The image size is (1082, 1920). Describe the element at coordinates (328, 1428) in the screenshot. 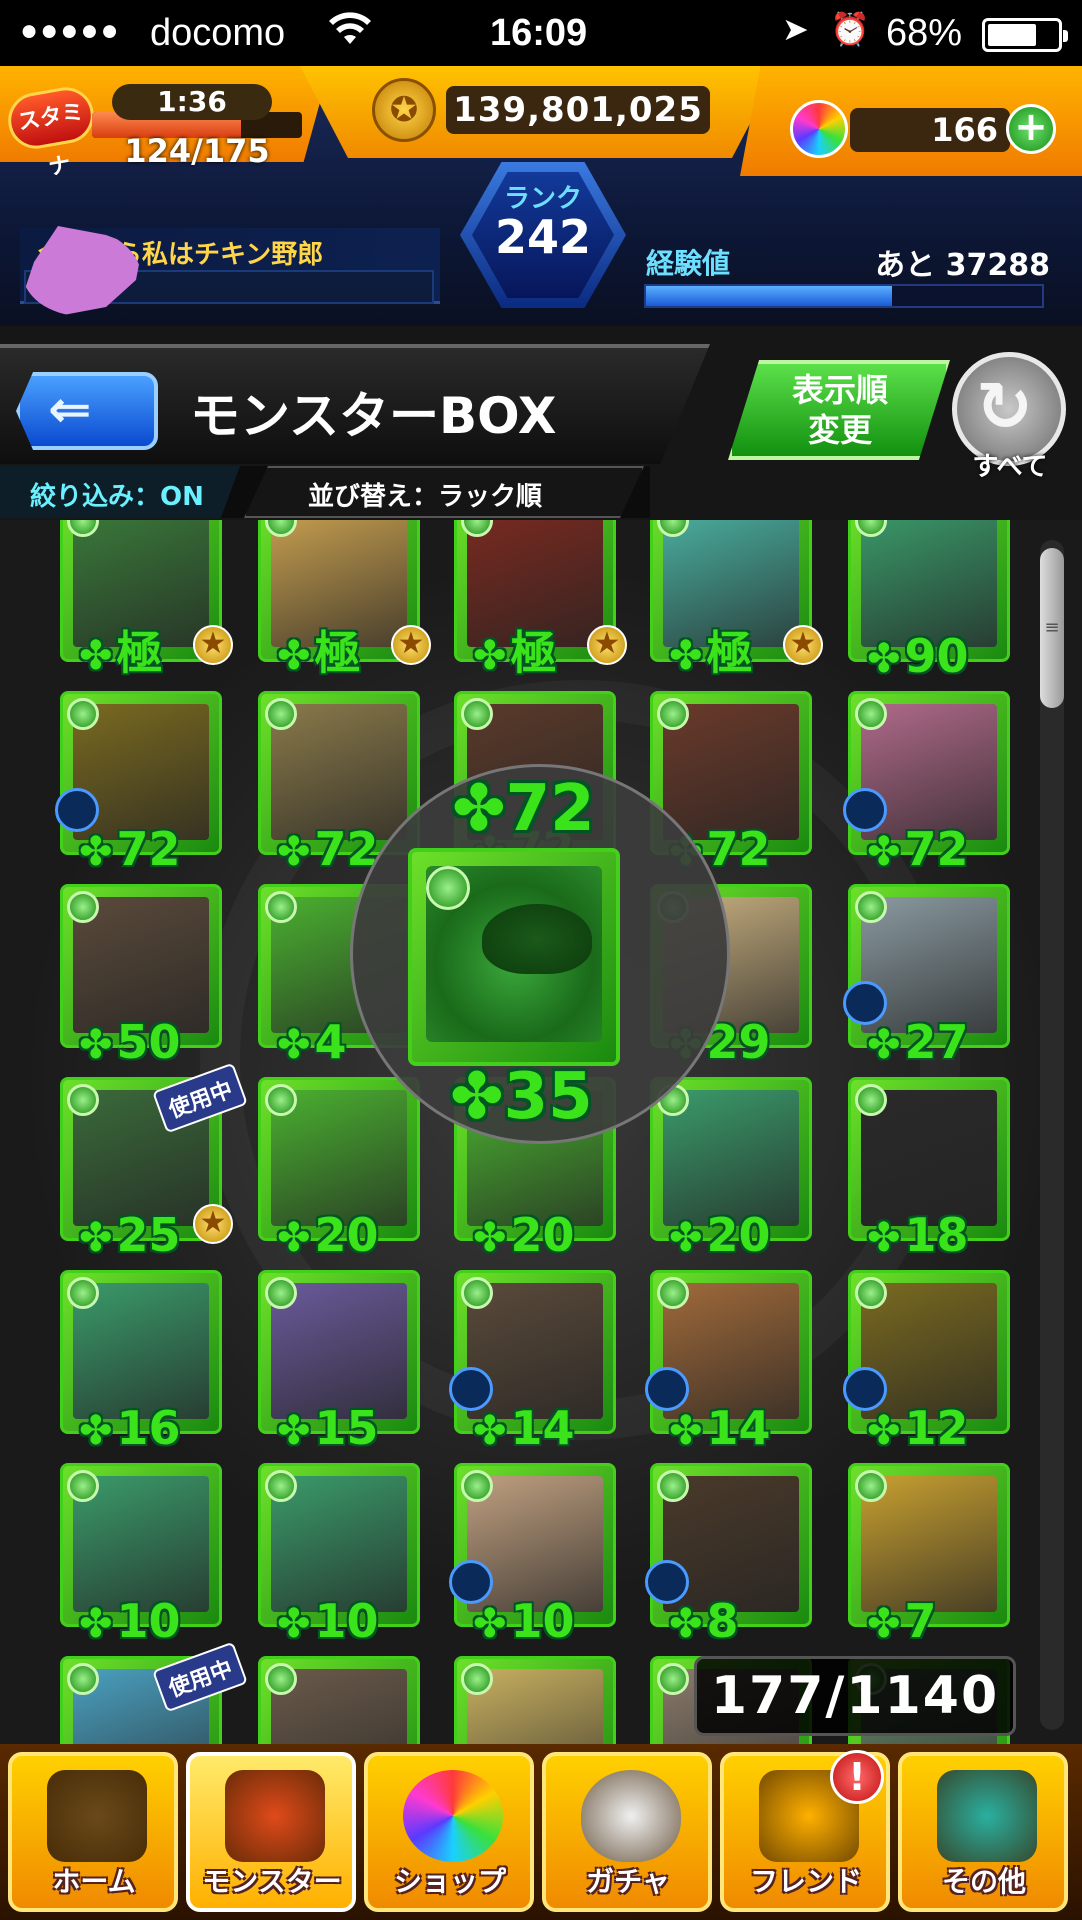

I see `luck-level: ✤15` at that location.